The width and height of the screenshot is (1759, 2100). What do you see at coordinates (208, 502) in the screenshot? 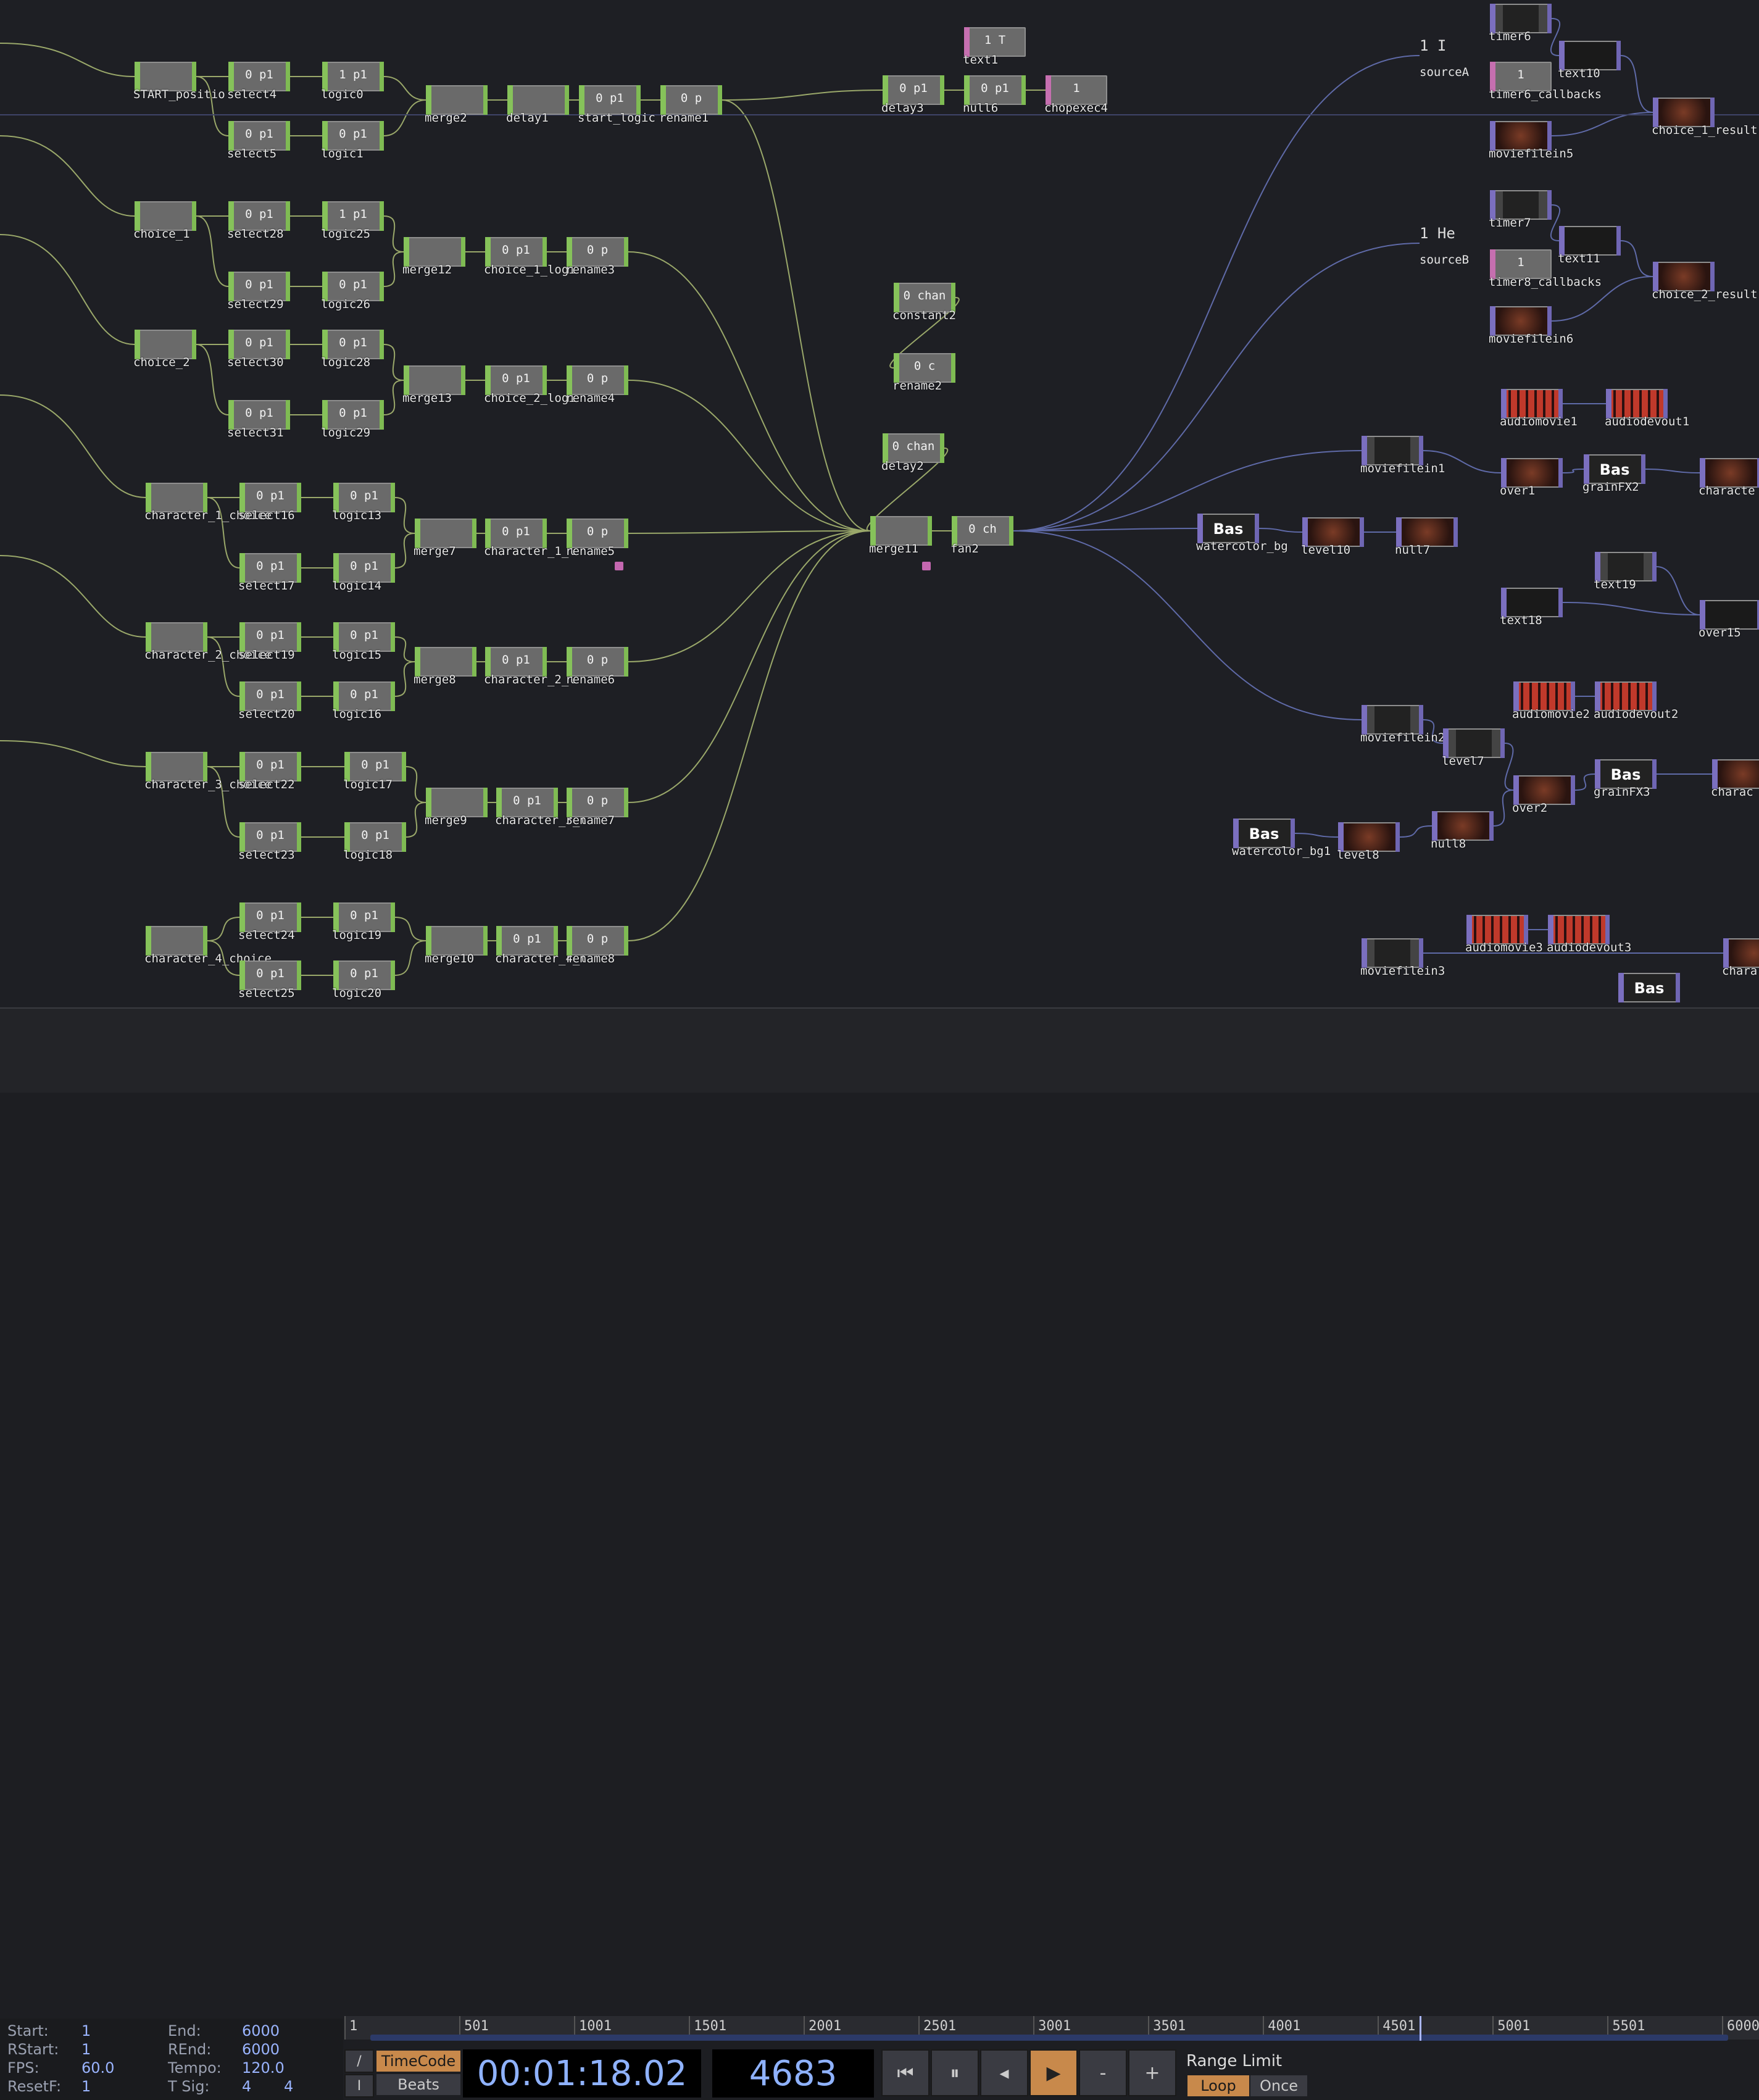
I see `node-character_1_choice: character_1_choice` at bounding box center [208, 502].